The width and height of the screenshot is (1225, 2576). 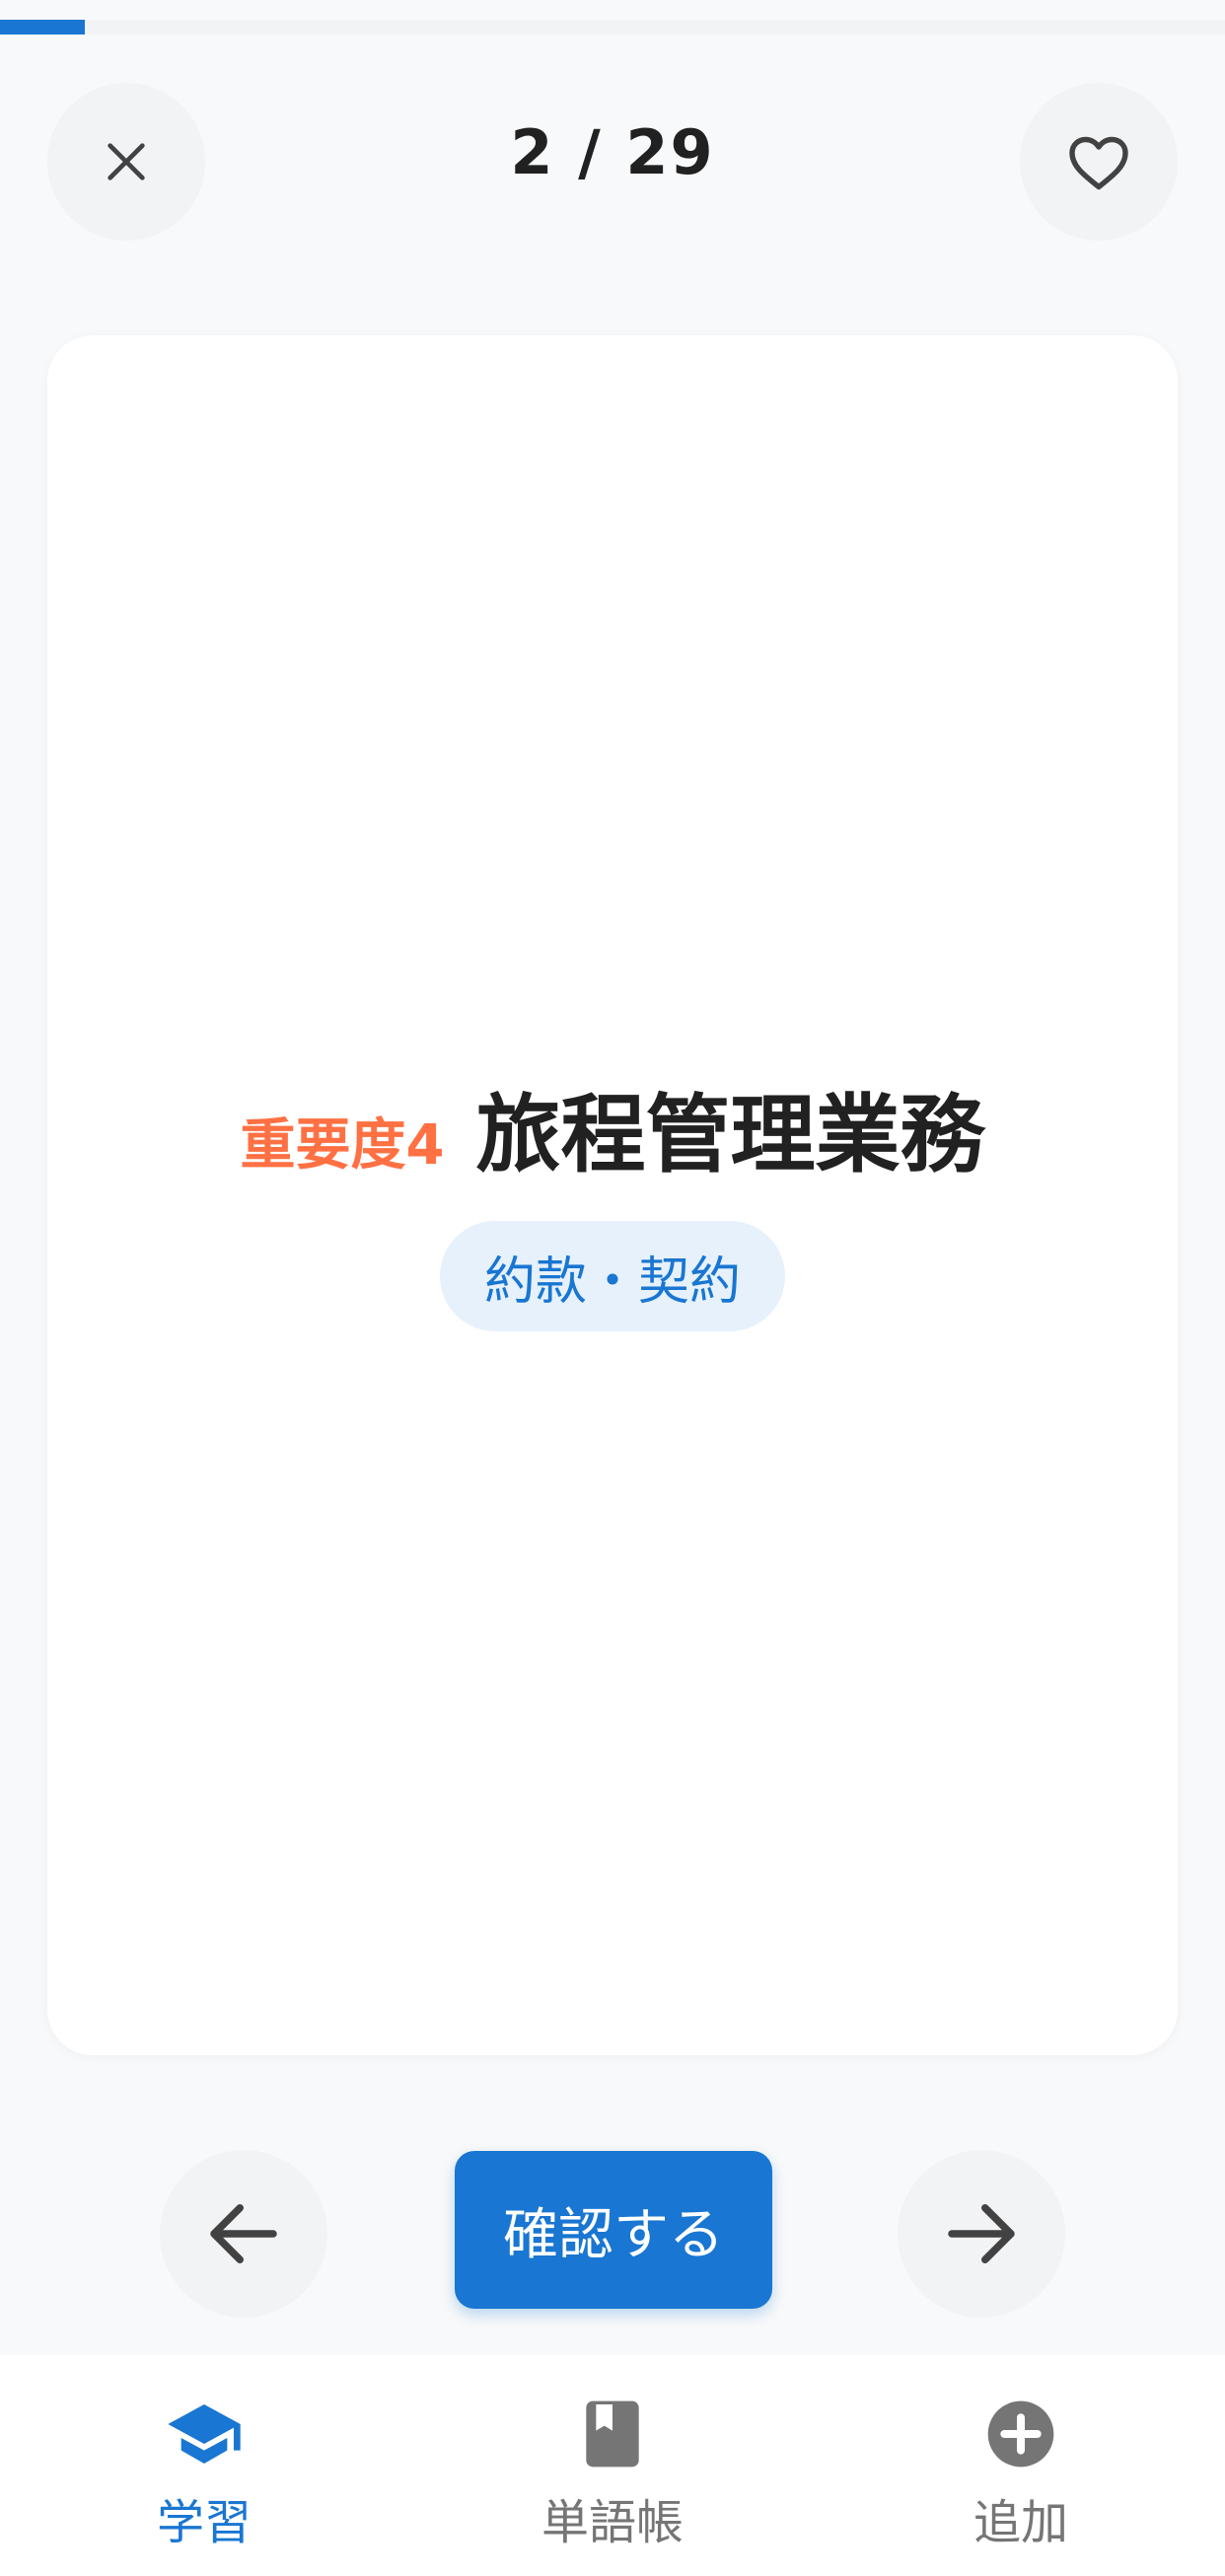 I want to click on previous-card-button, so click(x=243, y=2234).